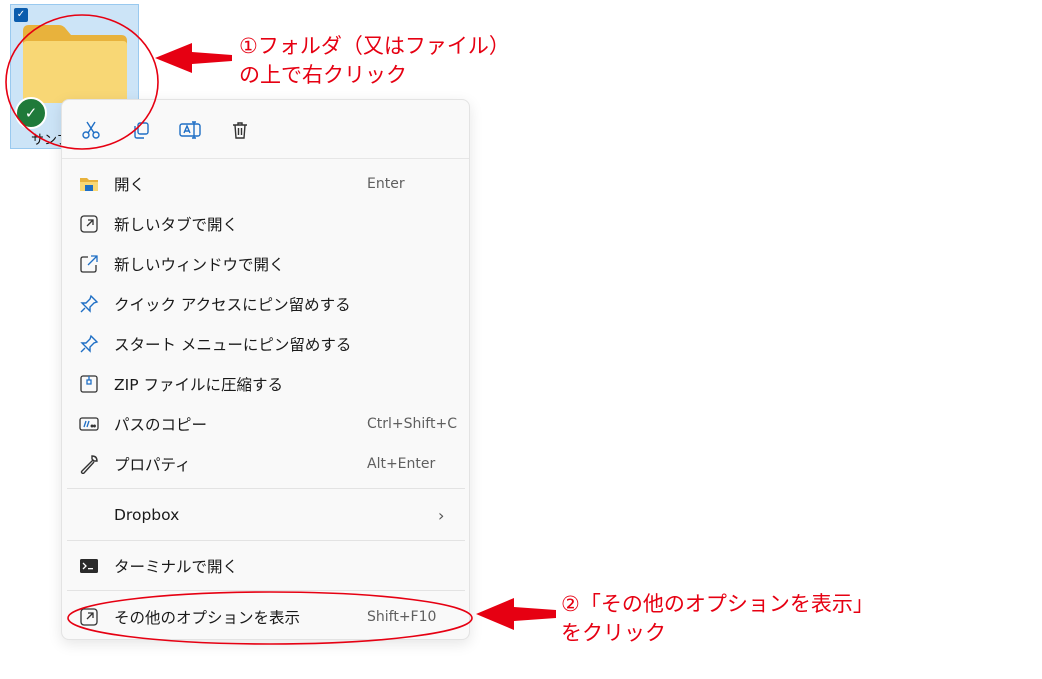 This screenshot has width=1042, height=679. Describe the element at coordinates (265, 224) in the screenshot. I see `menu-item-open-new-tab: 新しいタブで開く` at that location.